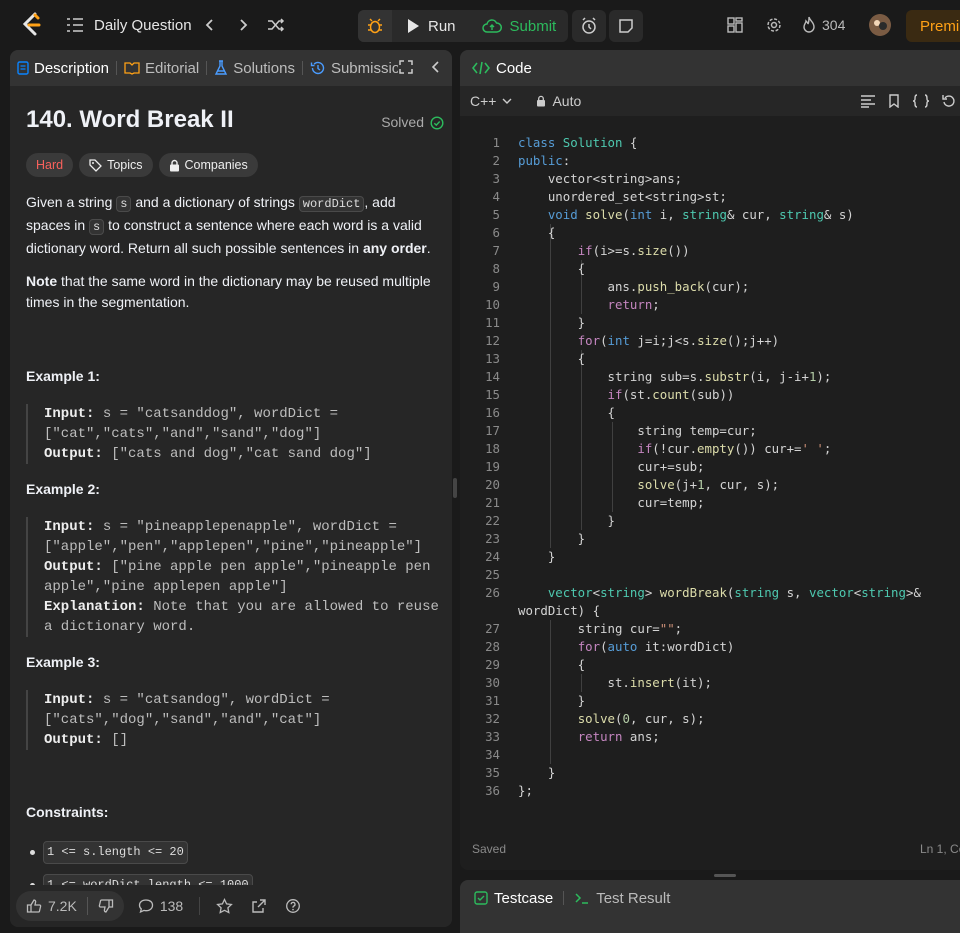 This screenshot has width=960, height=933. What do you see at coordinates (880, 25) in the screenshot?
I see `avatar` at bounding box center [880, 25].